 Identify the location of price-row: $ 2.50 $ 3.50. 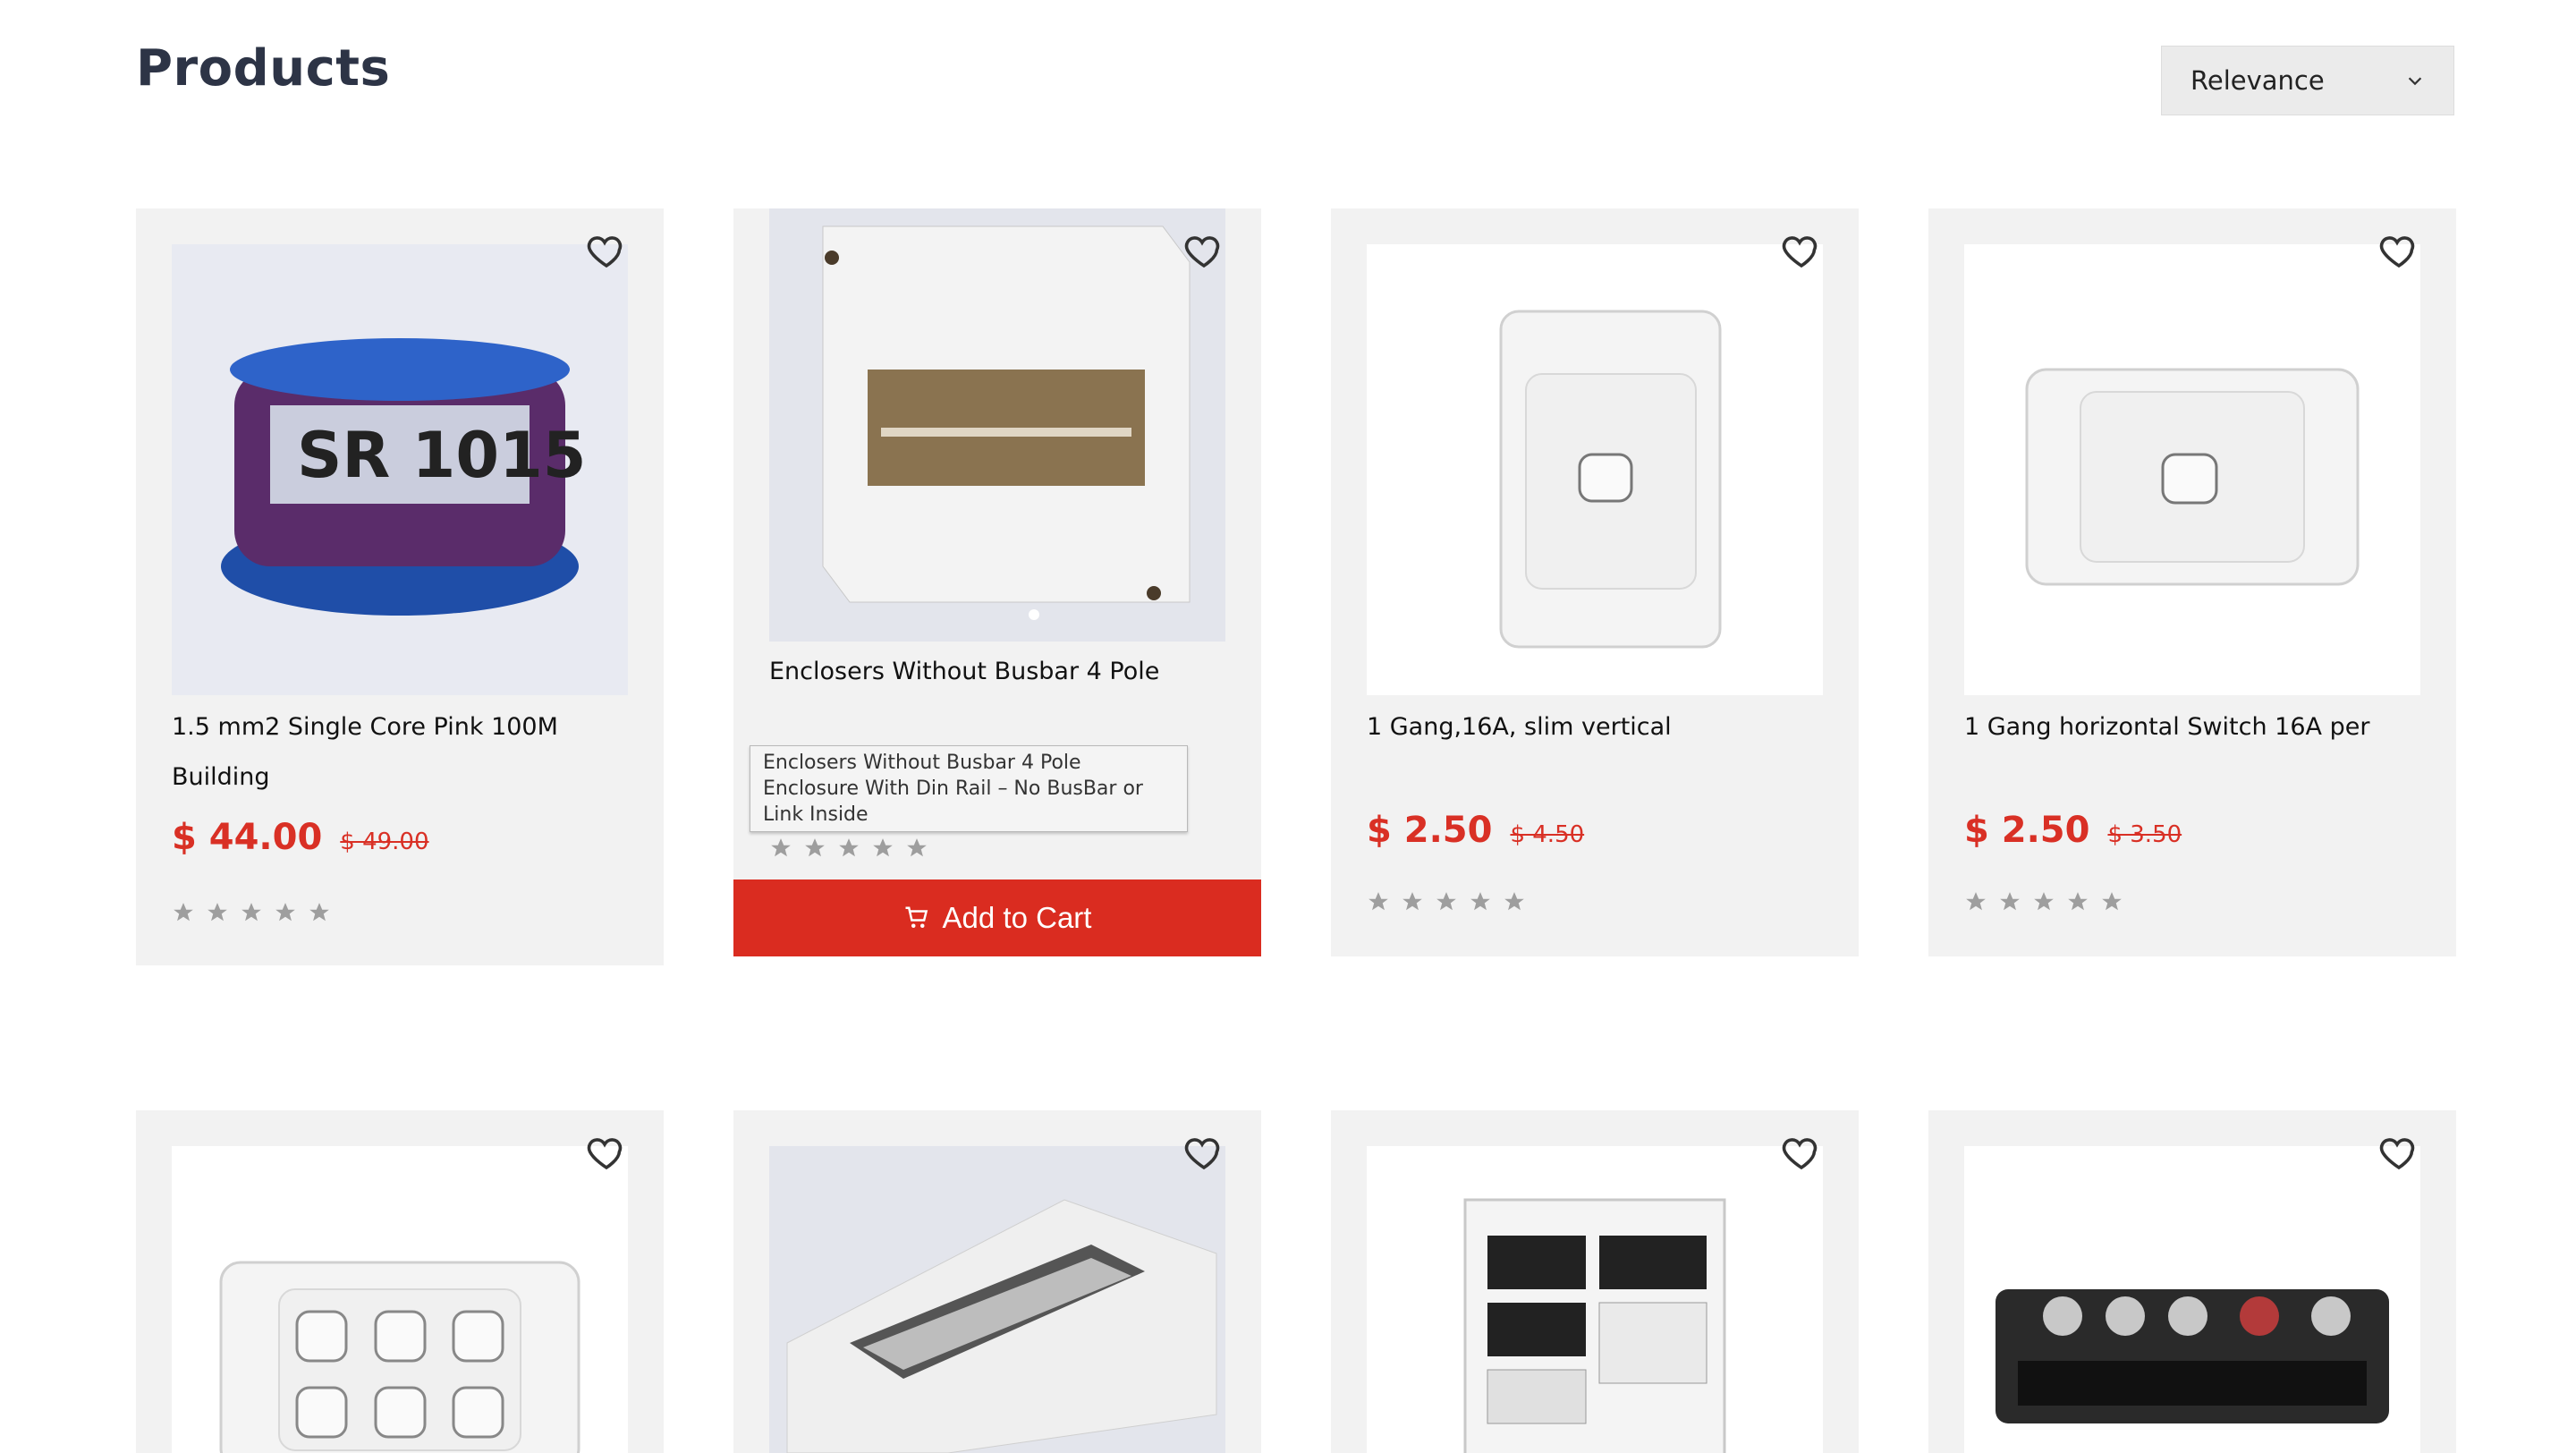
(2073, 830).